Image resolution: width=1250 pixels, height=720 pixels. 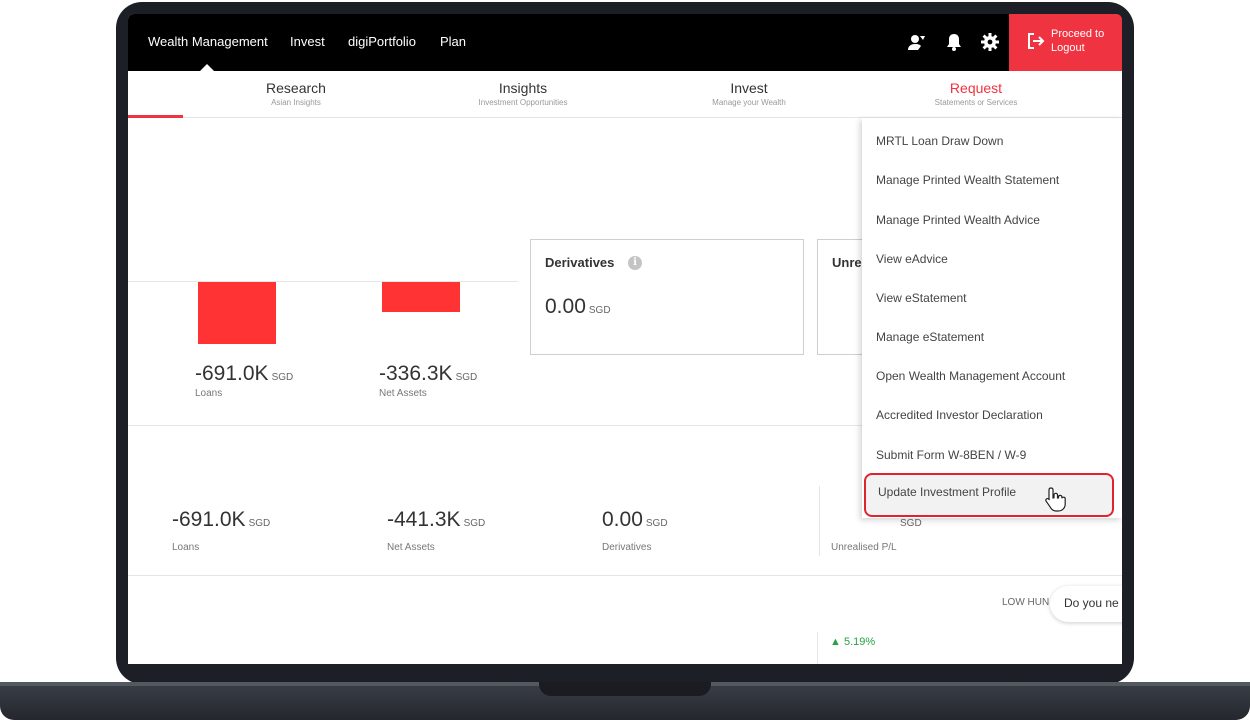 What do you see at coordinates (625, 689) in the screenshot?
I see `laptop-notch` at bounding box center [625, 689].